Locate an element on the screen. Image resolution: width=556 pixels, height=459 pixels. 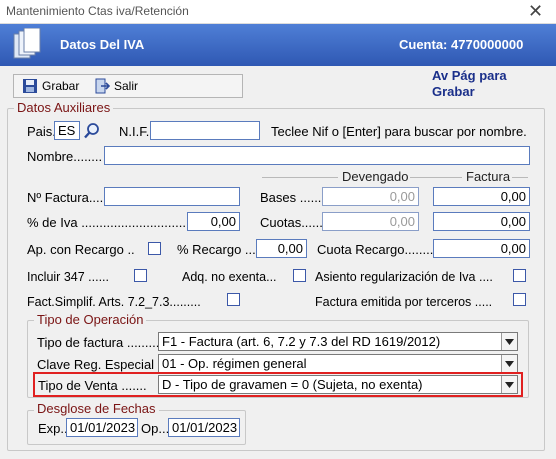
exit-button: Salir is located at coordinates (116, 86).